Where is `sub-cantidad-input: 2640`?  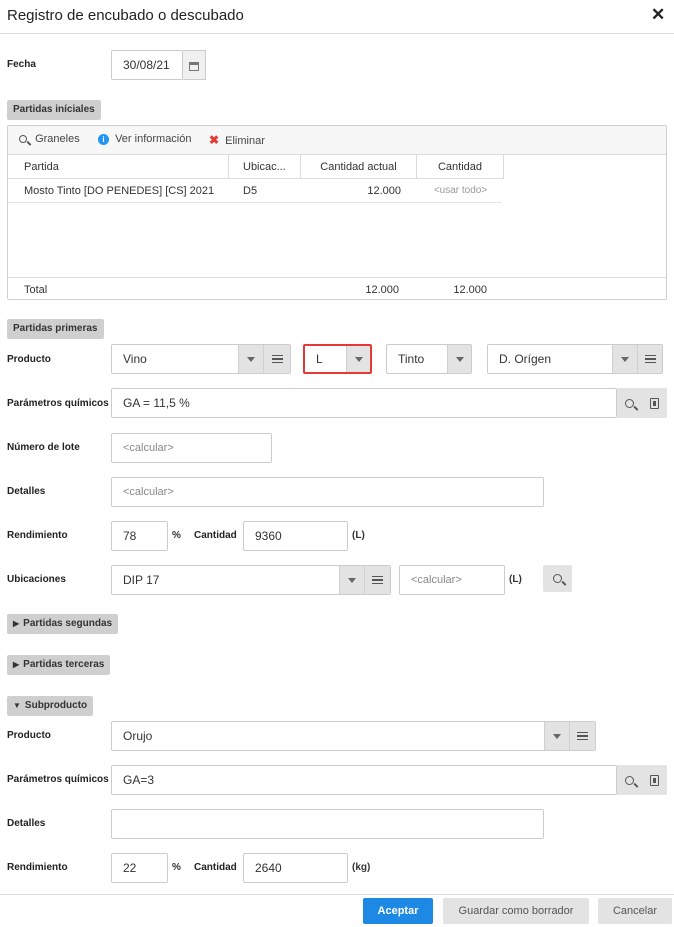
sub-cantidad-input: 2640 is located at coordinates (295, 868).